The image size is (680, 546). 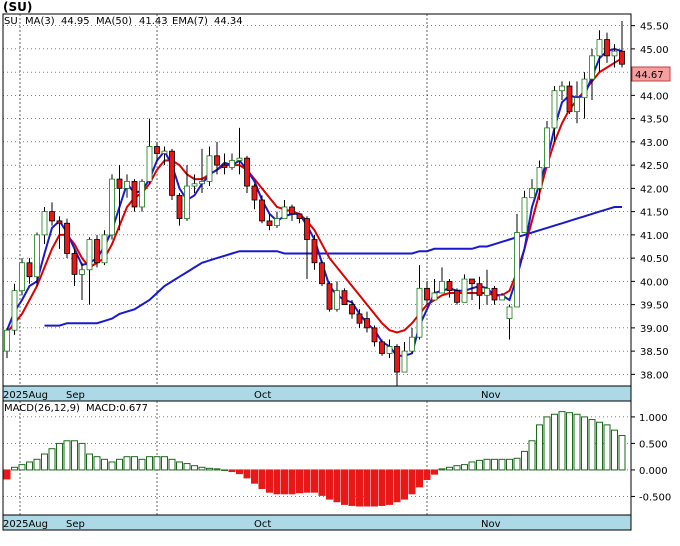 I want to click on legend-ema7-label: EMA(7), so click(x=190, y=21).